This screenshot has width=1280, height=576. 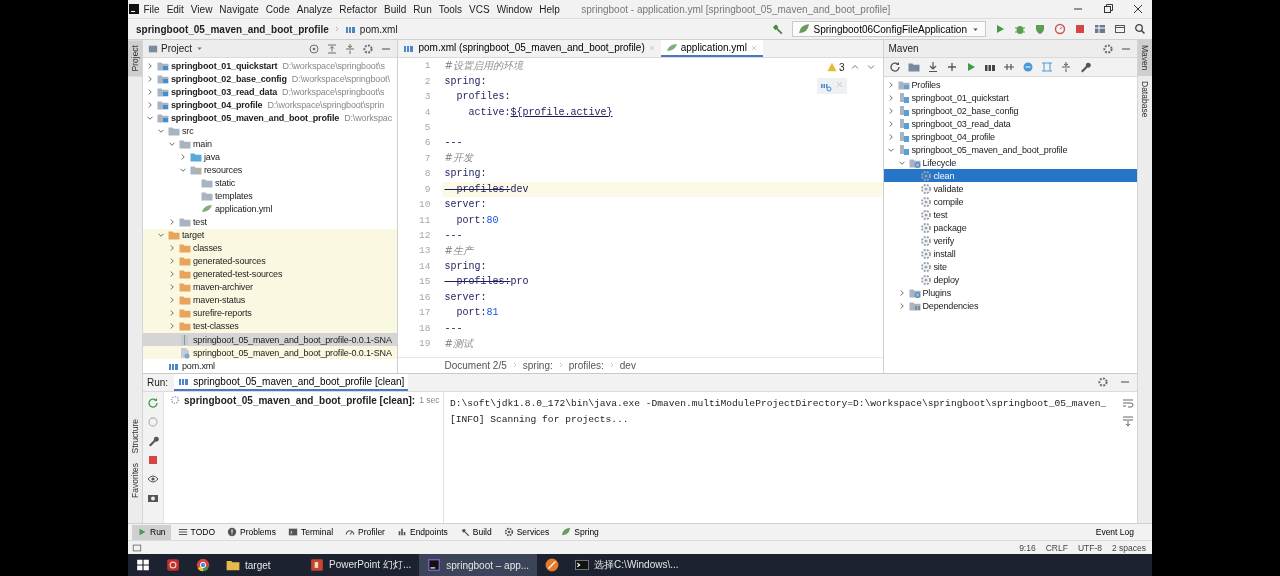 What do you see at coordinates (270, 353) in the screenshot?
I see `tree-row: springboot_05_maven_and_boot_profile-0.0.1-SNA` at bounding box center [270, 353].